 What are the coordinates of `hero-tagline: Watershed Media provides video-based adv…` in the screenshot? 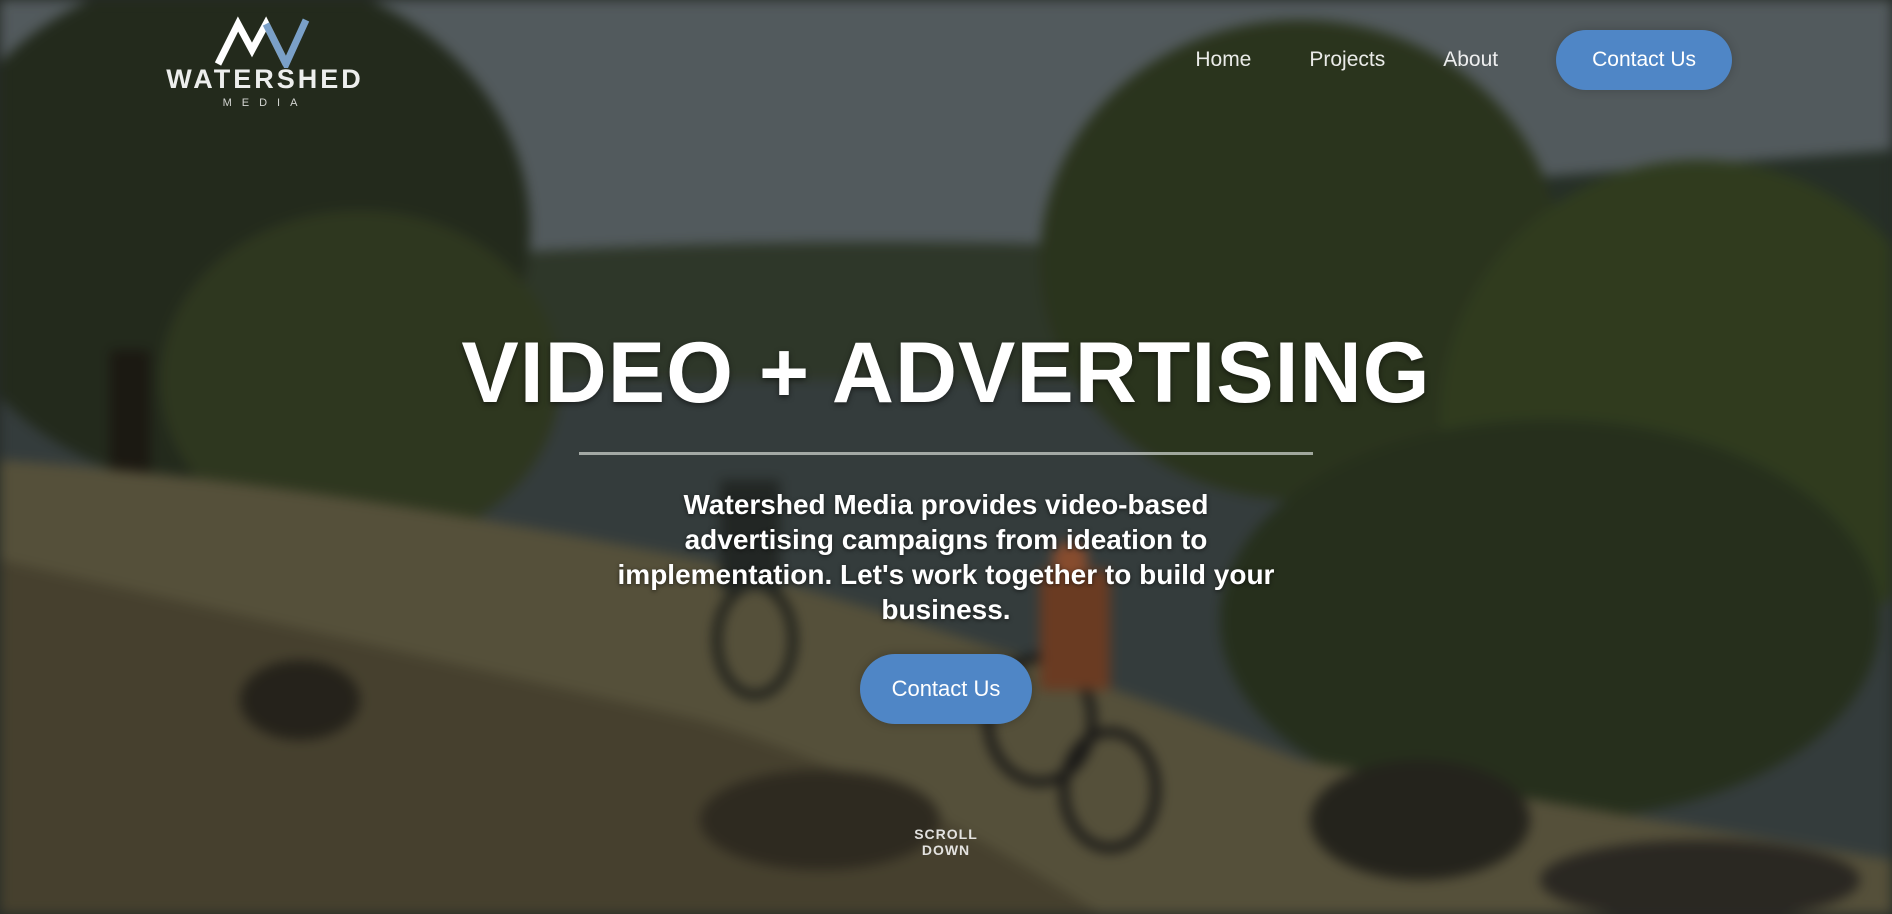 It's located at (946, 557).